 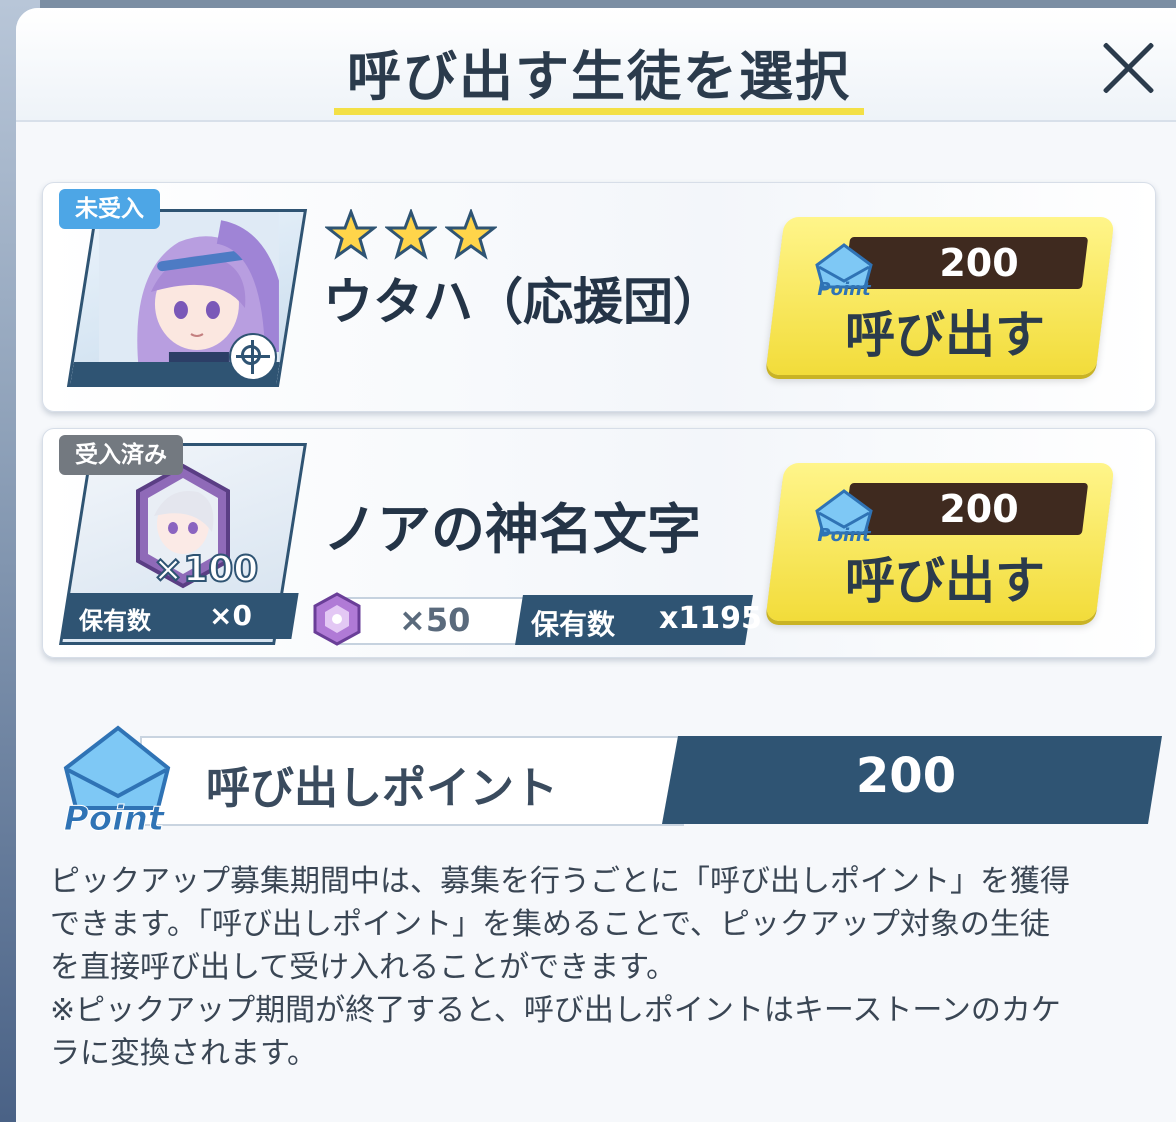 I want to click on point-icon-text: Point, so click(x=115, y=818).